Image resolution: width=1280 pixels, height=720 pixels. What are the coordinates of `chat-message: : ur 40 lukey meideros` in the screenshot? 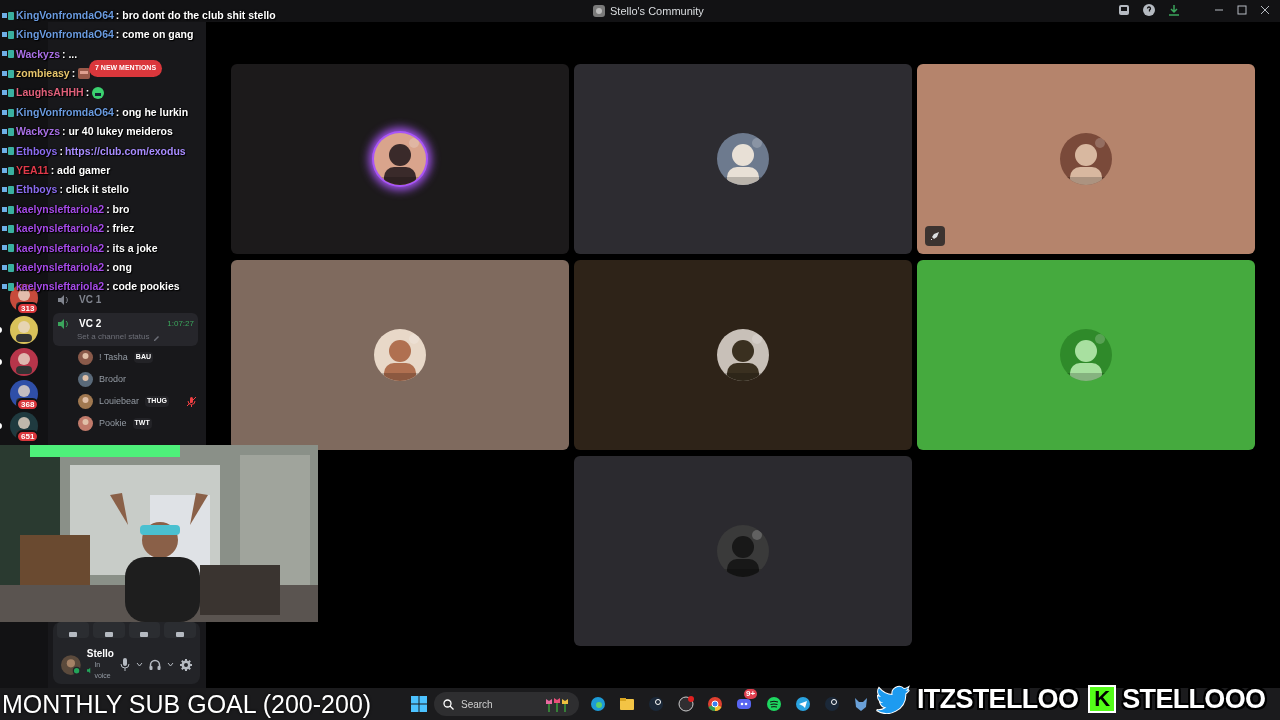 It's located at (117, 132).